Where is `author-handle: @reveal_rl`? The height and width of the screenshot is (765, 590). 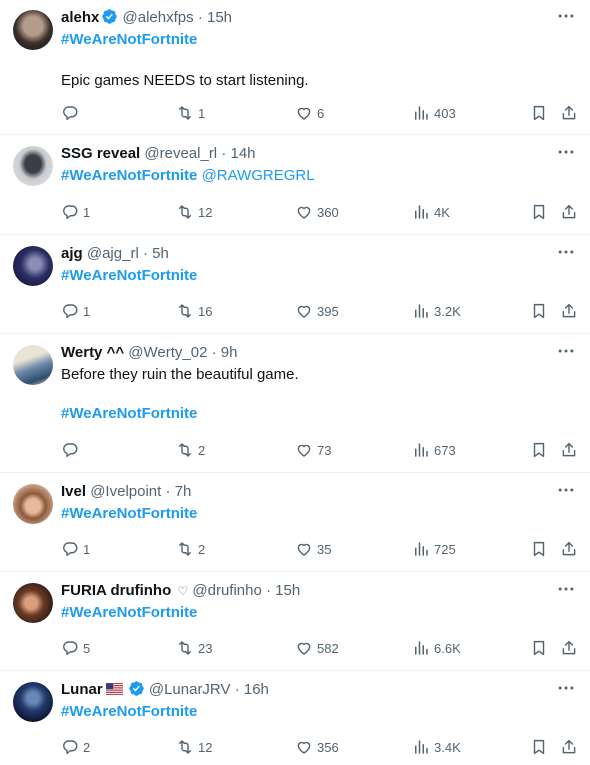 author-handle: @reveal_rl is located at coordinates (180, 153).